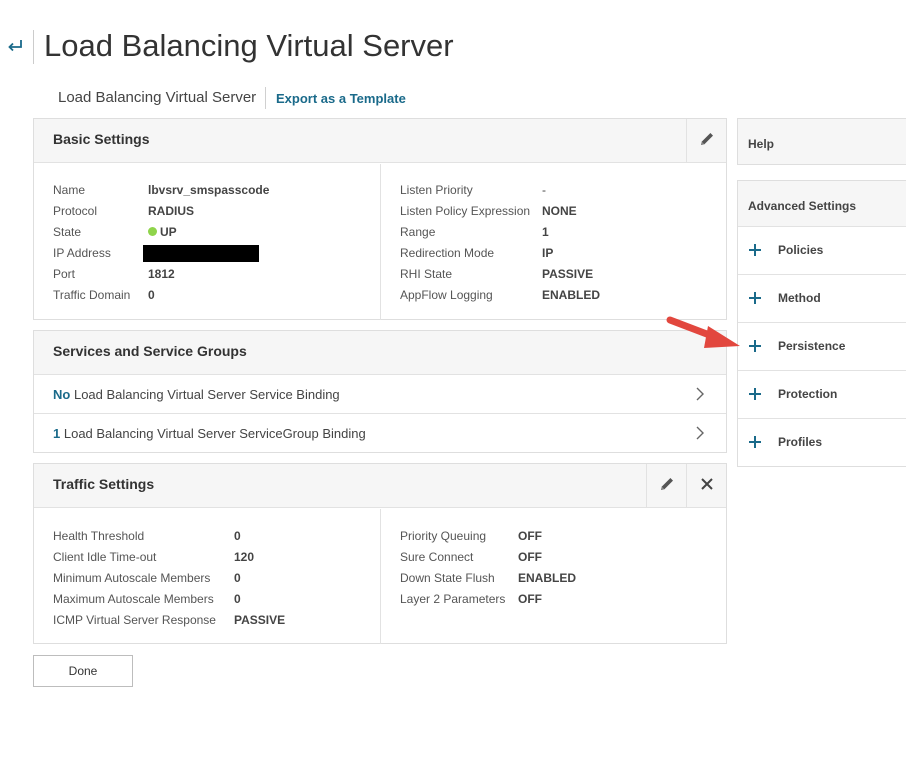  Describe the element at coordinates (33, 47) in the screenshot. I see `title-divider` at that location.